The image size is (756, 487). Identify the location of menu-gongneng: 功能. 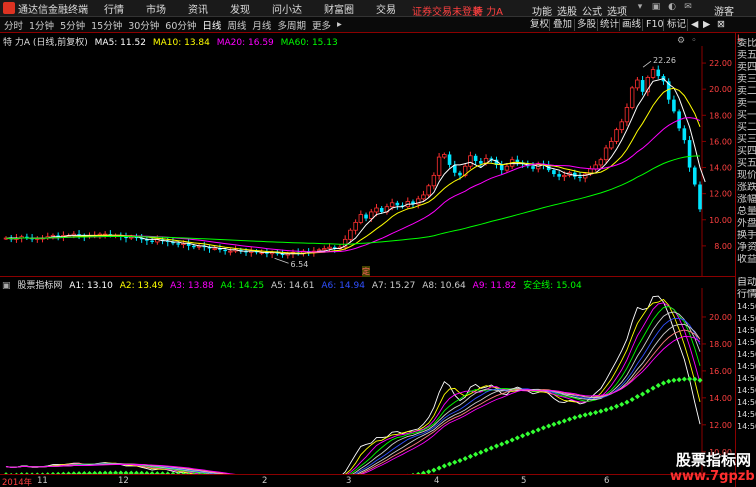
(542, 10).